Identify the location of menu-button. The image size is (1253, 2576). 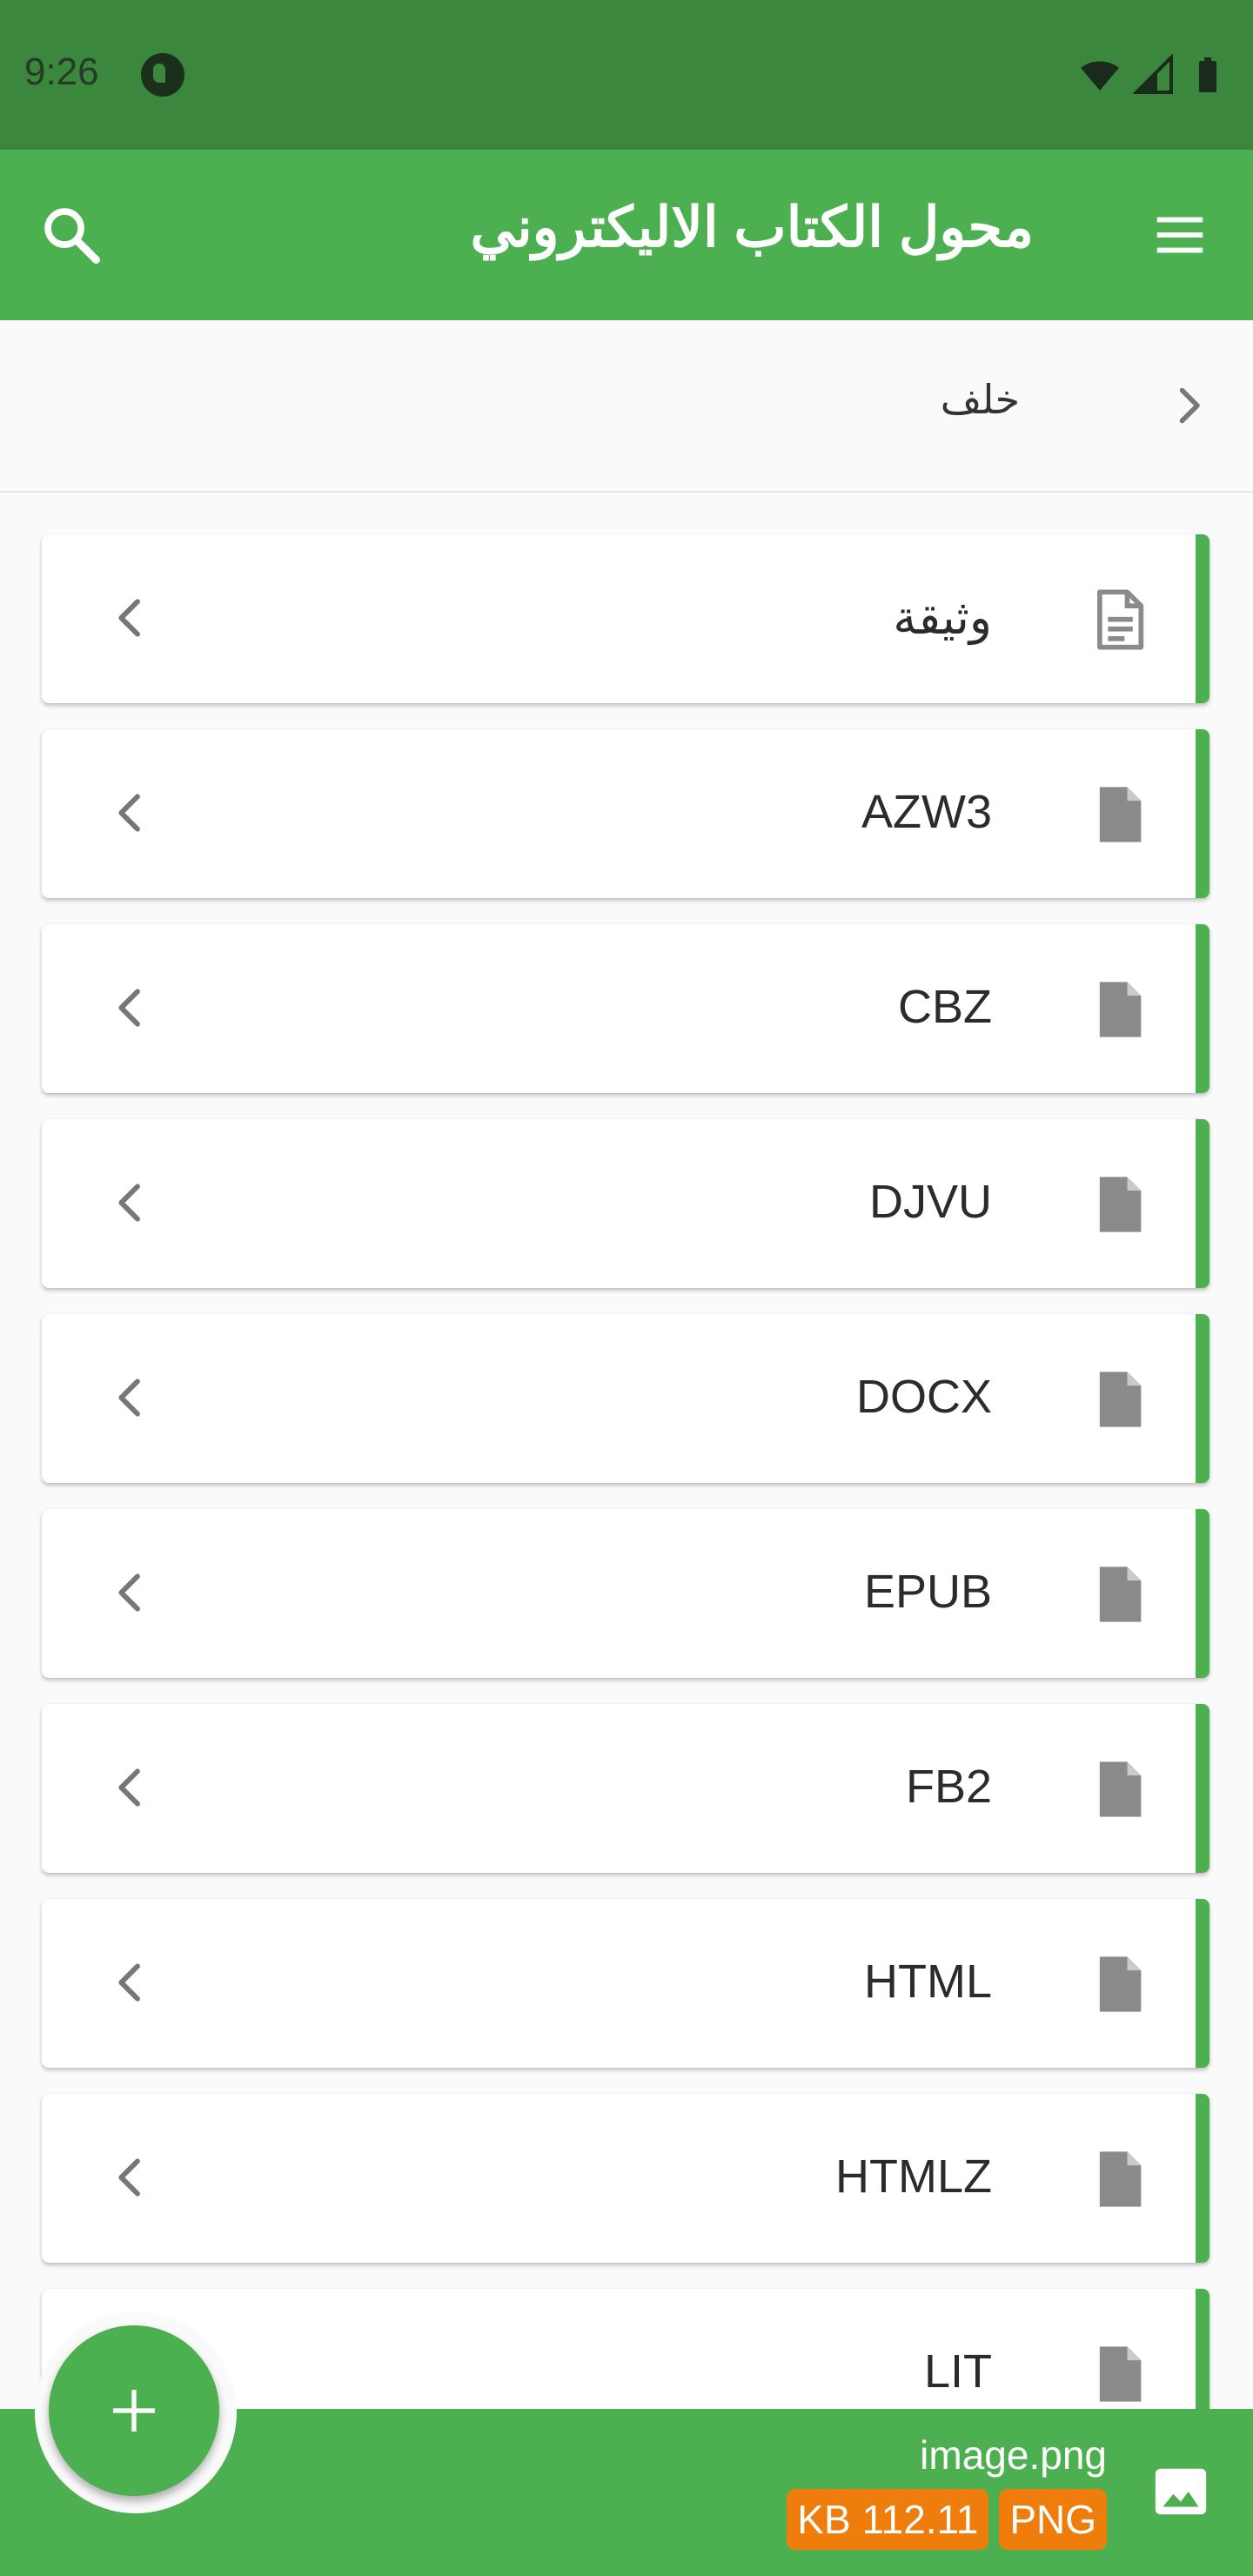
(1180, 235).